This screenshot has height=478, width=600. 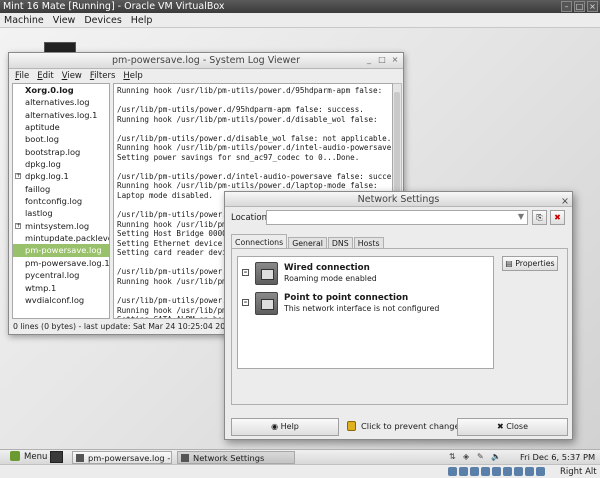 I want to click on connection-name: Wired connection, so click(x=327, y=268).